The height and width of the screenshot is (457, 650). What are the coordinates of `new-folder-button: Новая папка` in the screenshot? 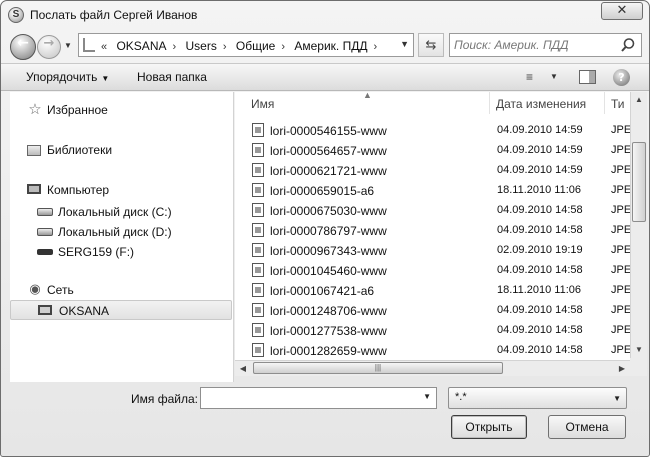 It's located at (172, 77).